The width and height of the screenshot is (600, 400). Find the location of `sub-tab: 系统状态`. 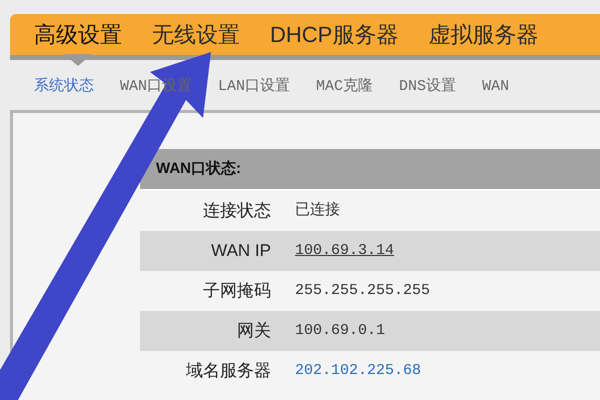

sub-tab: 系统状态 is located at coordinates (64, 87).